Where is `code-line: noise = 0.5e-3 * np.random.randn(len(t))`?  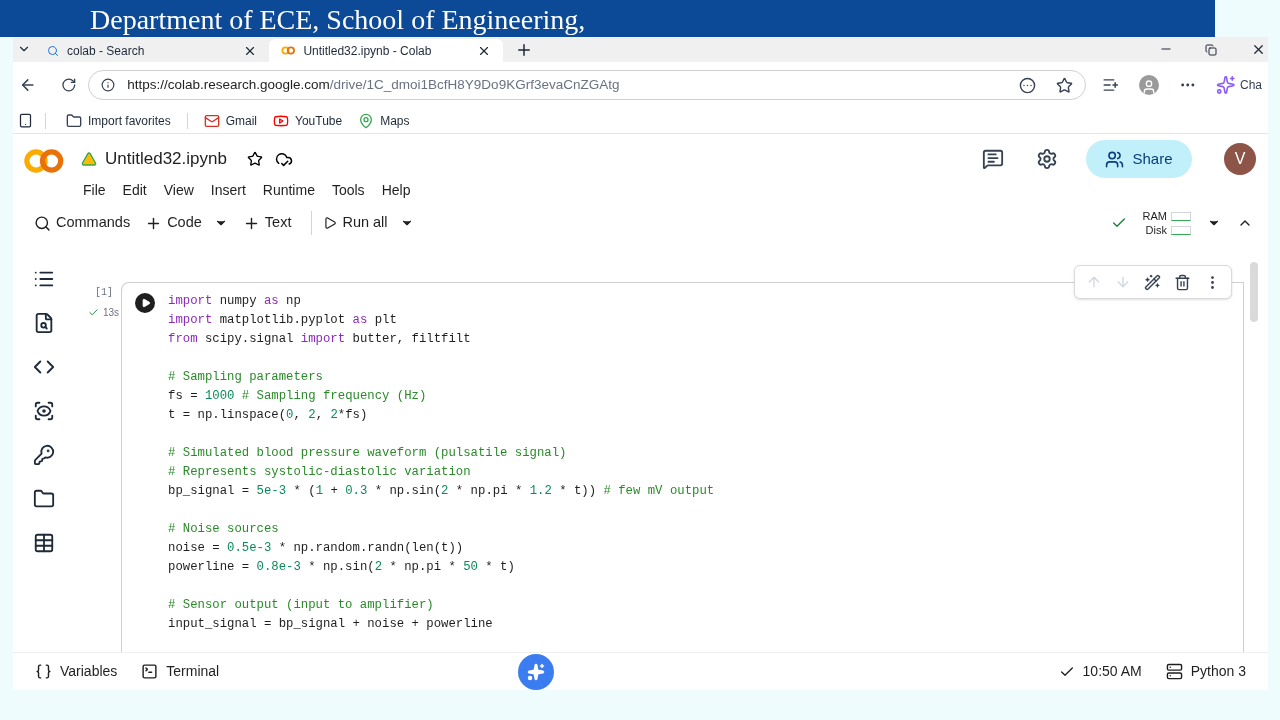
code-line: noise = 0.5e-3 * np.random.randn(len(t)) is located at coordinates (316, 548).